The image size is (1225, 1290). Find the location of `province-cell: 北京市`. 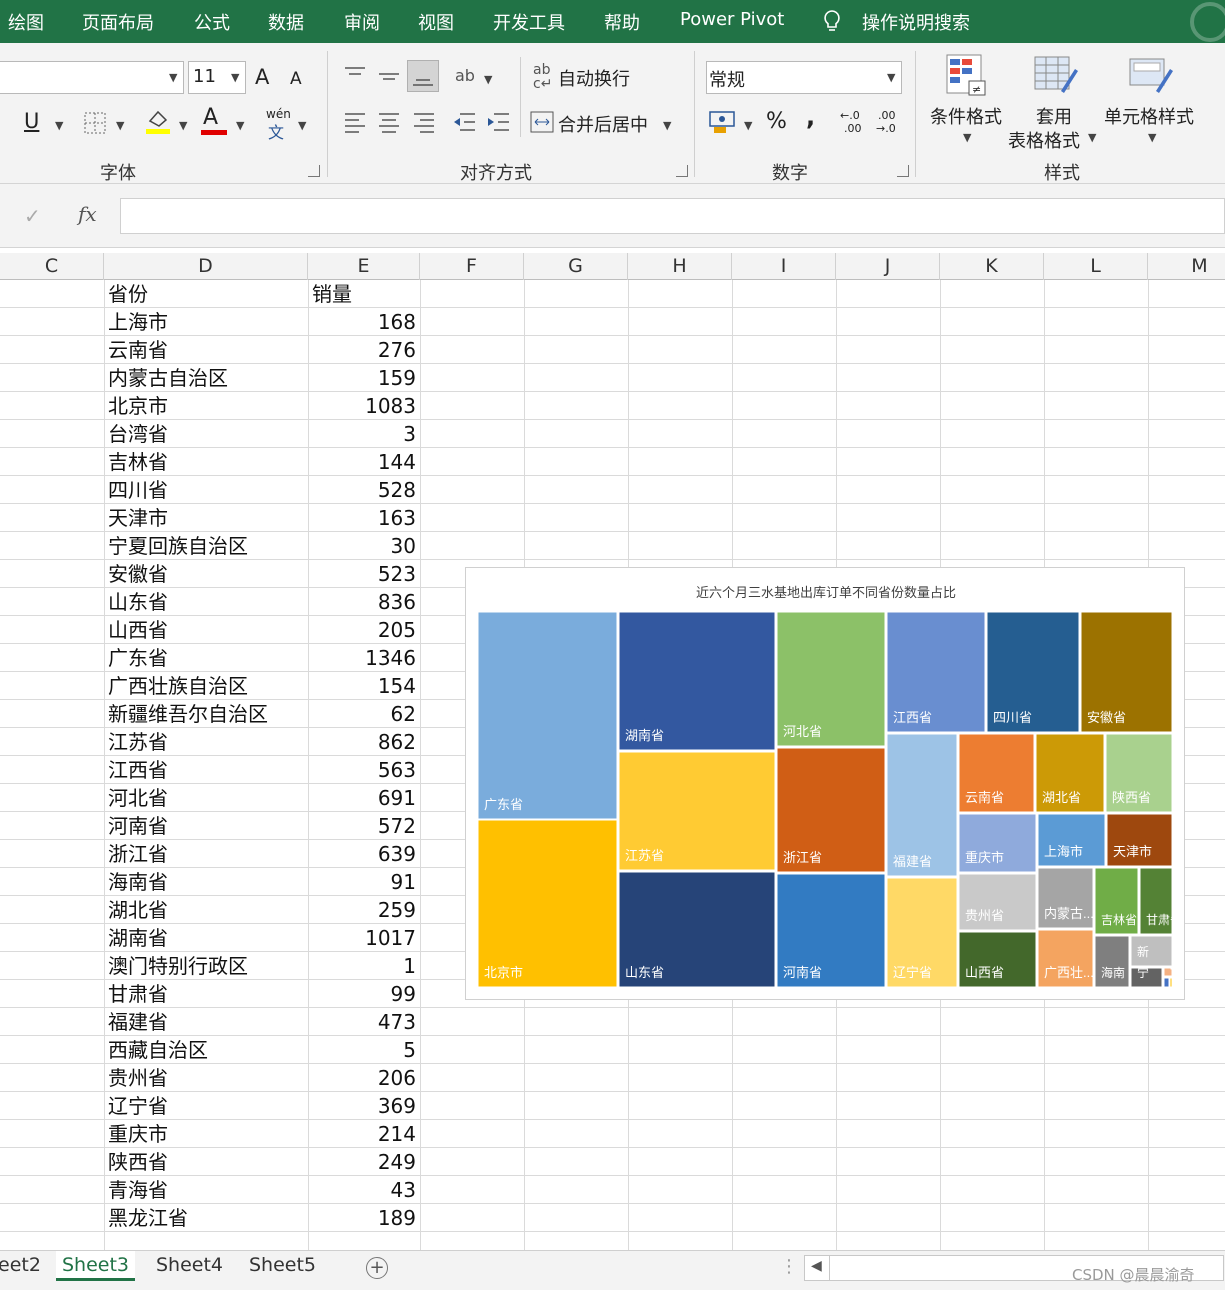

province-cell: 北京市 is located at coordinates (138, 406).